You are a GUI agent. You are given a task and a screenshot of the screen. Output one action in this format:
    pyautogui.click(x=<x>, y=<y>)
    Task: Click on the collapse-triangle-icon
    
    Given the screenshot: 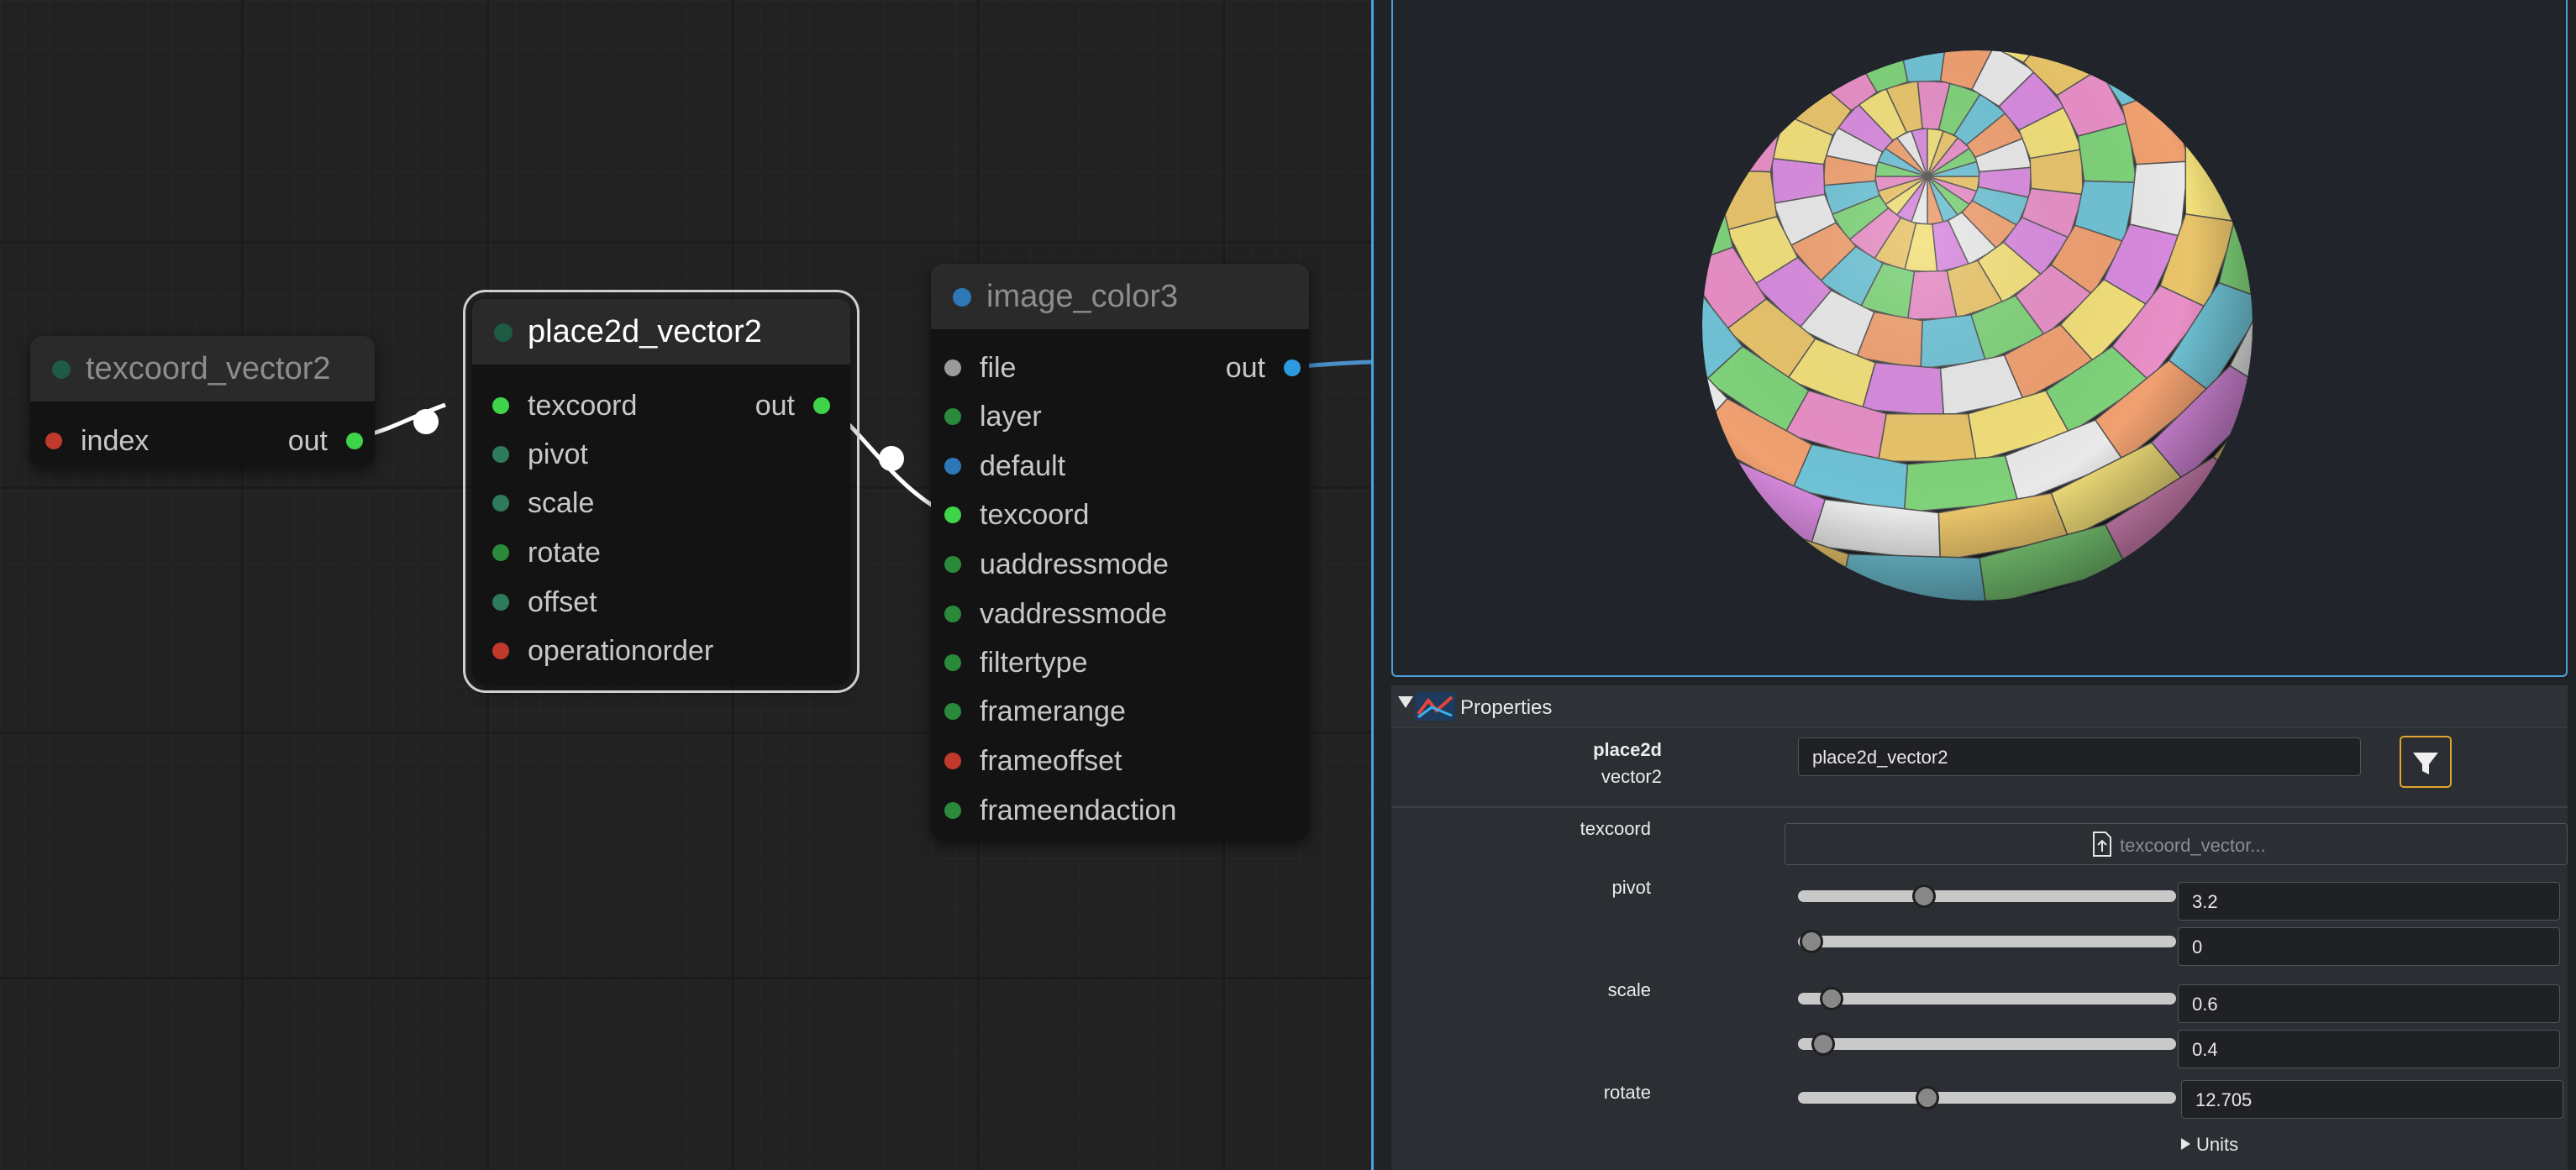 What is the action you would take?
    pyautogui.click(x=1405, y=702)
    